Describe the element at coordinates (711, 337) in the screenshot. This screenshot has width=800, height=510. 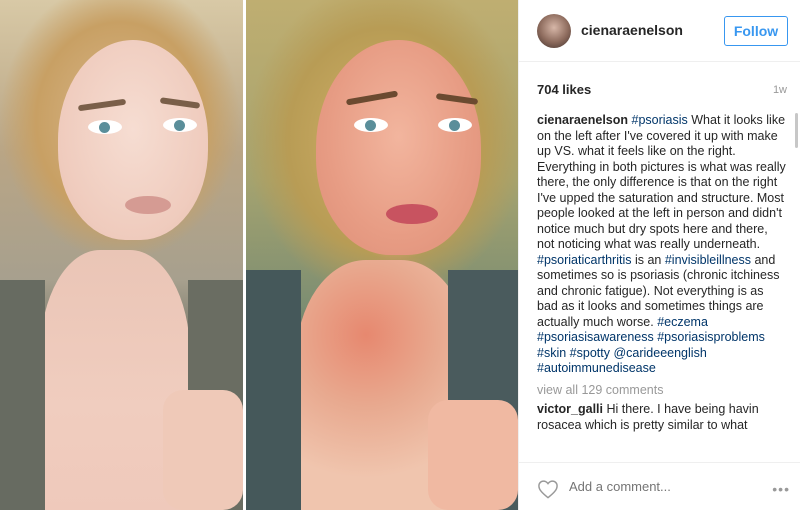
I see `hashtag: #psoriasisproblems` at that location.